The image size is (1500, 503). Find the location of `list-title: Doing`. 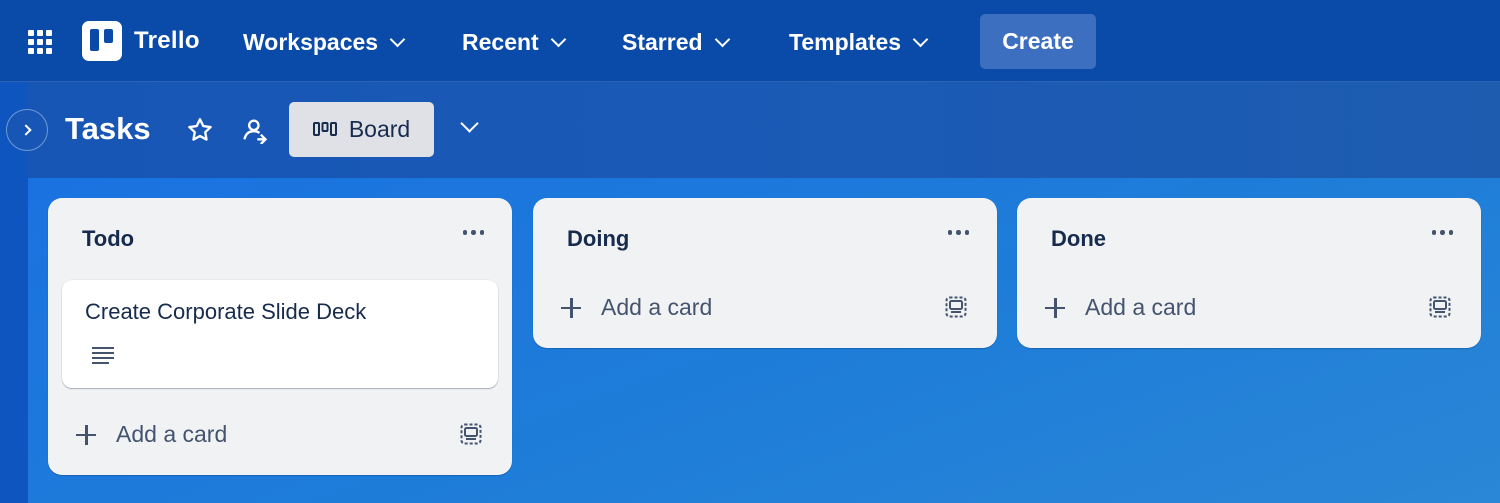

list-title: Doing is located at coordinates (598, 239).